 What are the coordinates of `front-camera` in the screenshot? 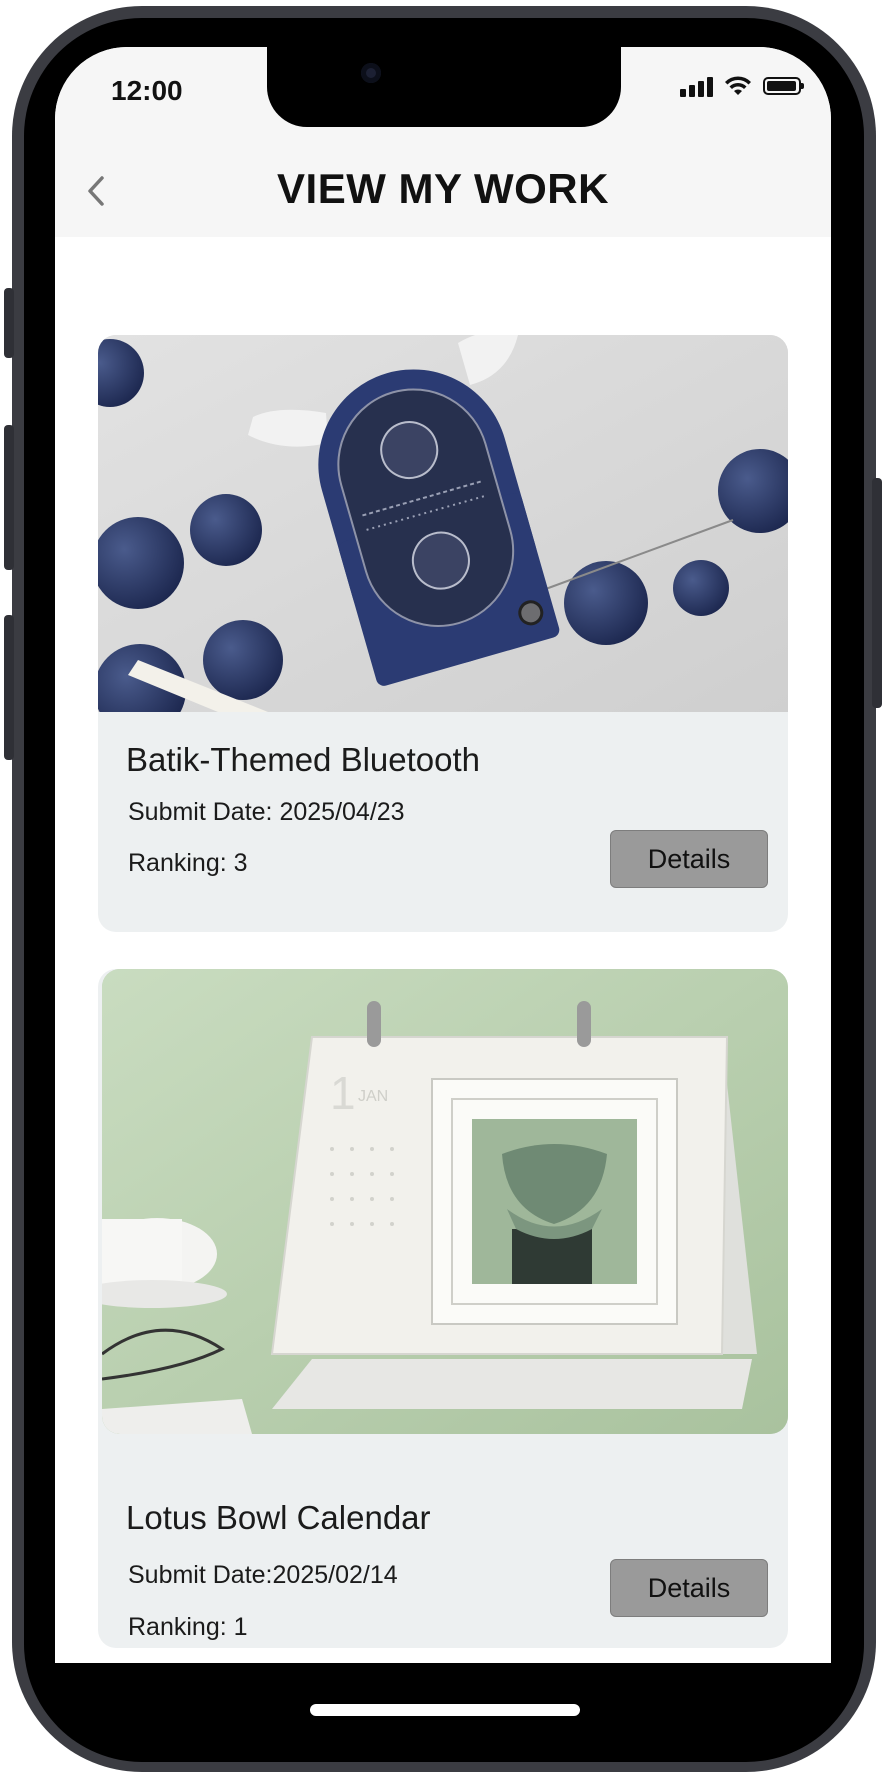 It's located at (371, 73).